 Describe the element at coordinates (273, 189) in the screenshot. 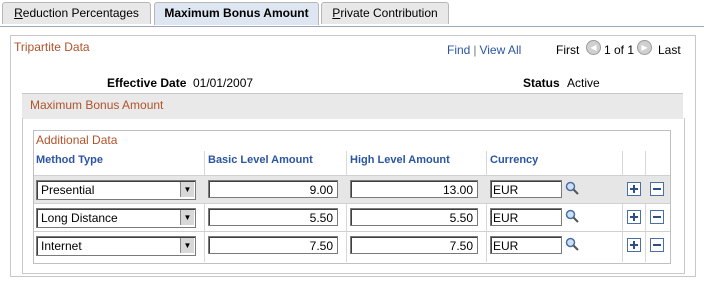

I see `basic-level-amount-input: 9.00` at that location.